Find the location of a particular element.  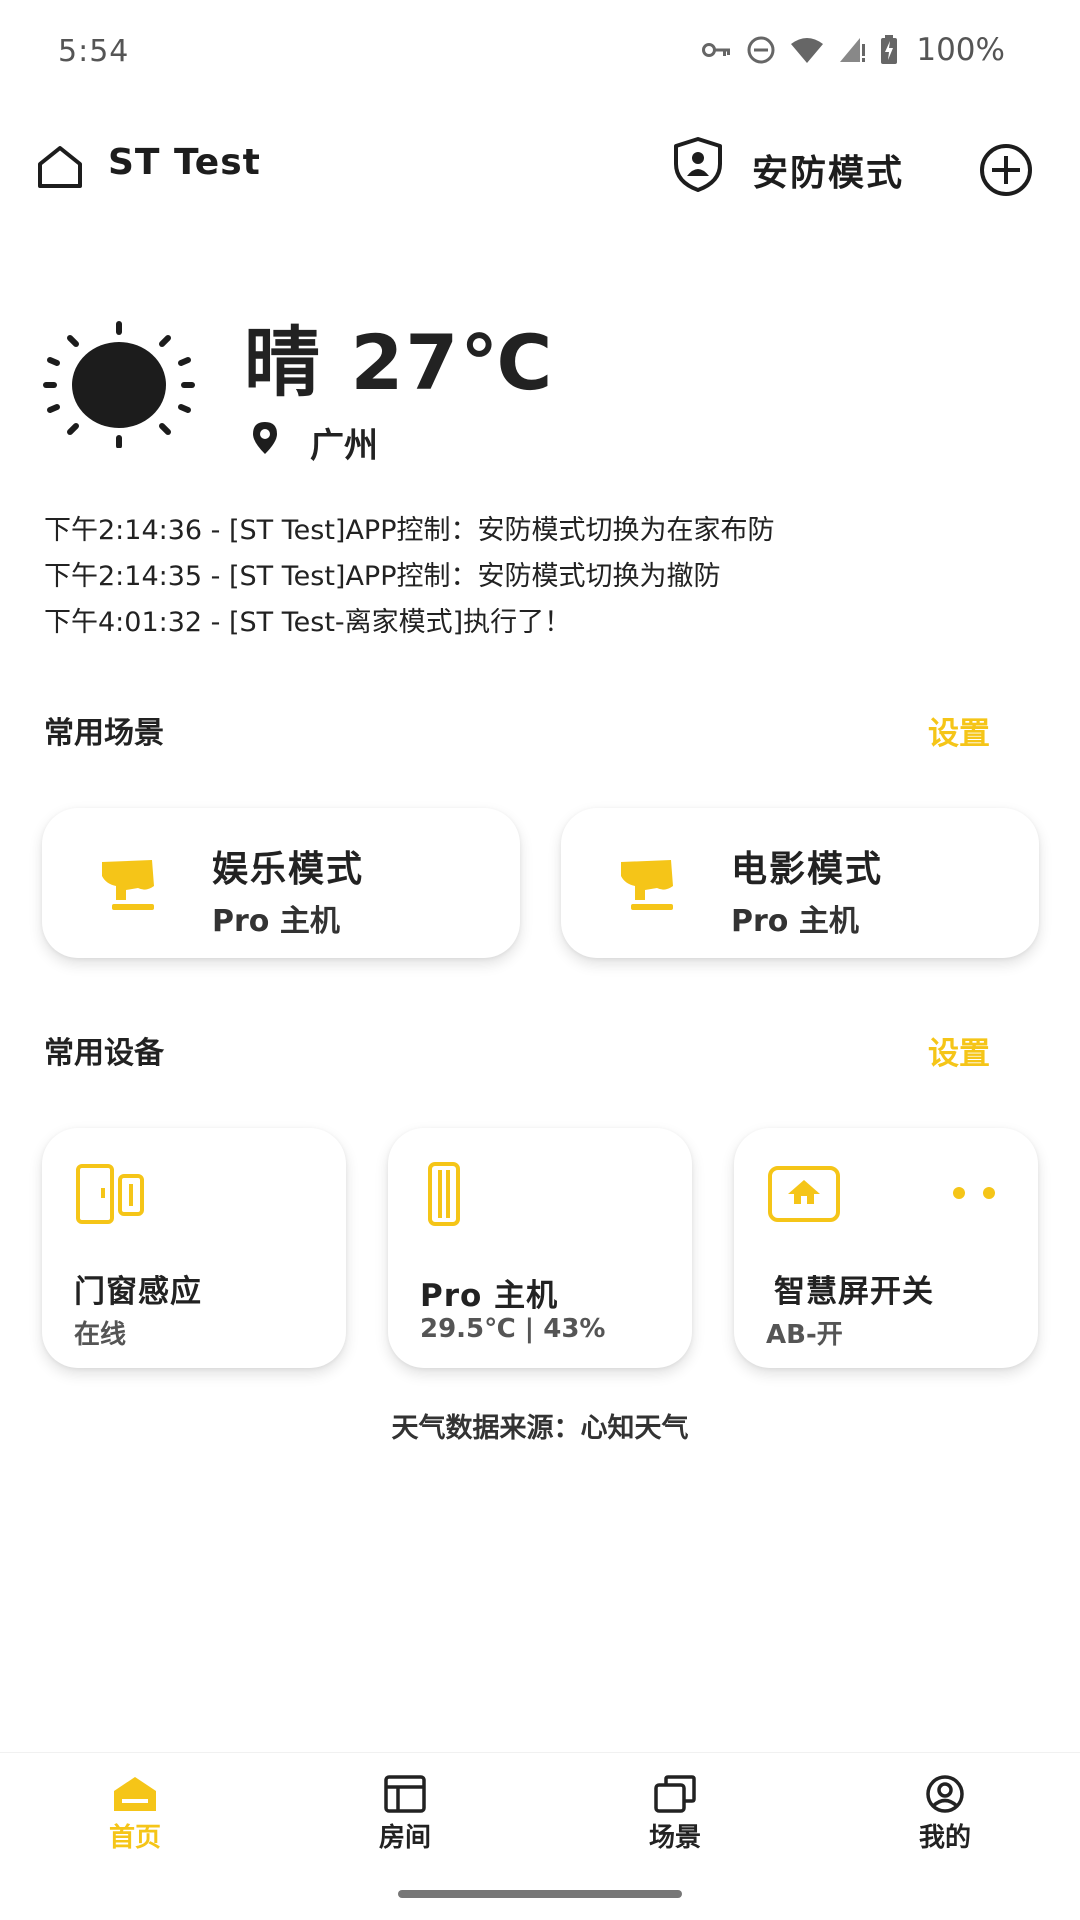

scene-name: 娱乐模式 is located at coordinates (288, 869).